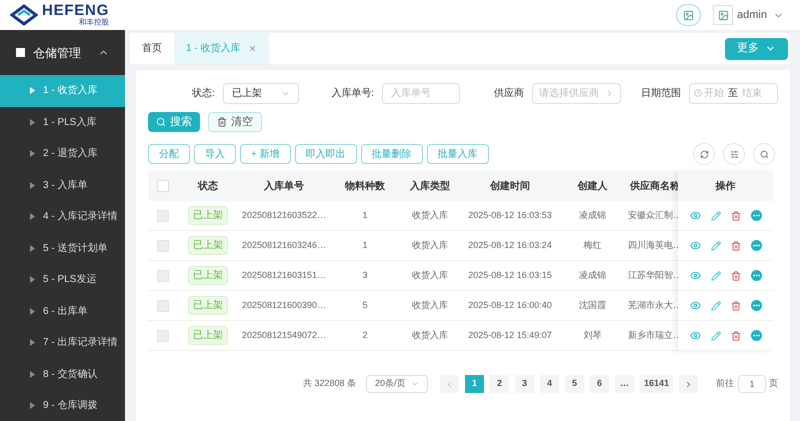 The height and width of the screenshot is (421, 800). I want to click on search-toggle-button, so click(764, 154).